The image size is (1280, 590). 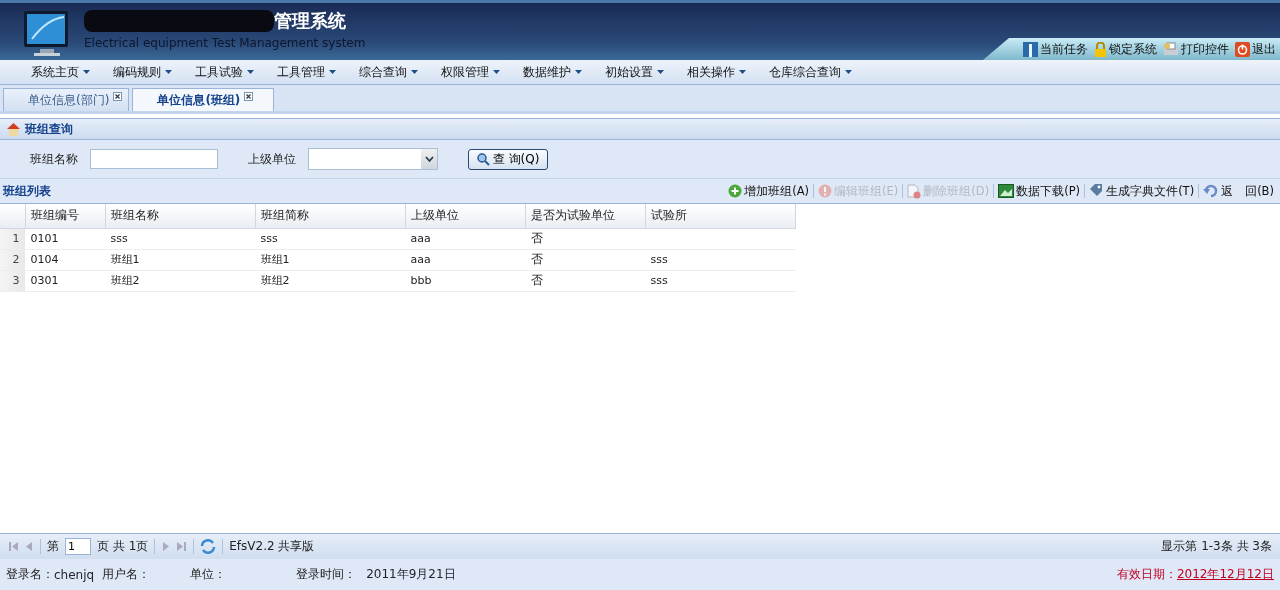 I want to click on last-page-icon, so click(x=182, y=546).